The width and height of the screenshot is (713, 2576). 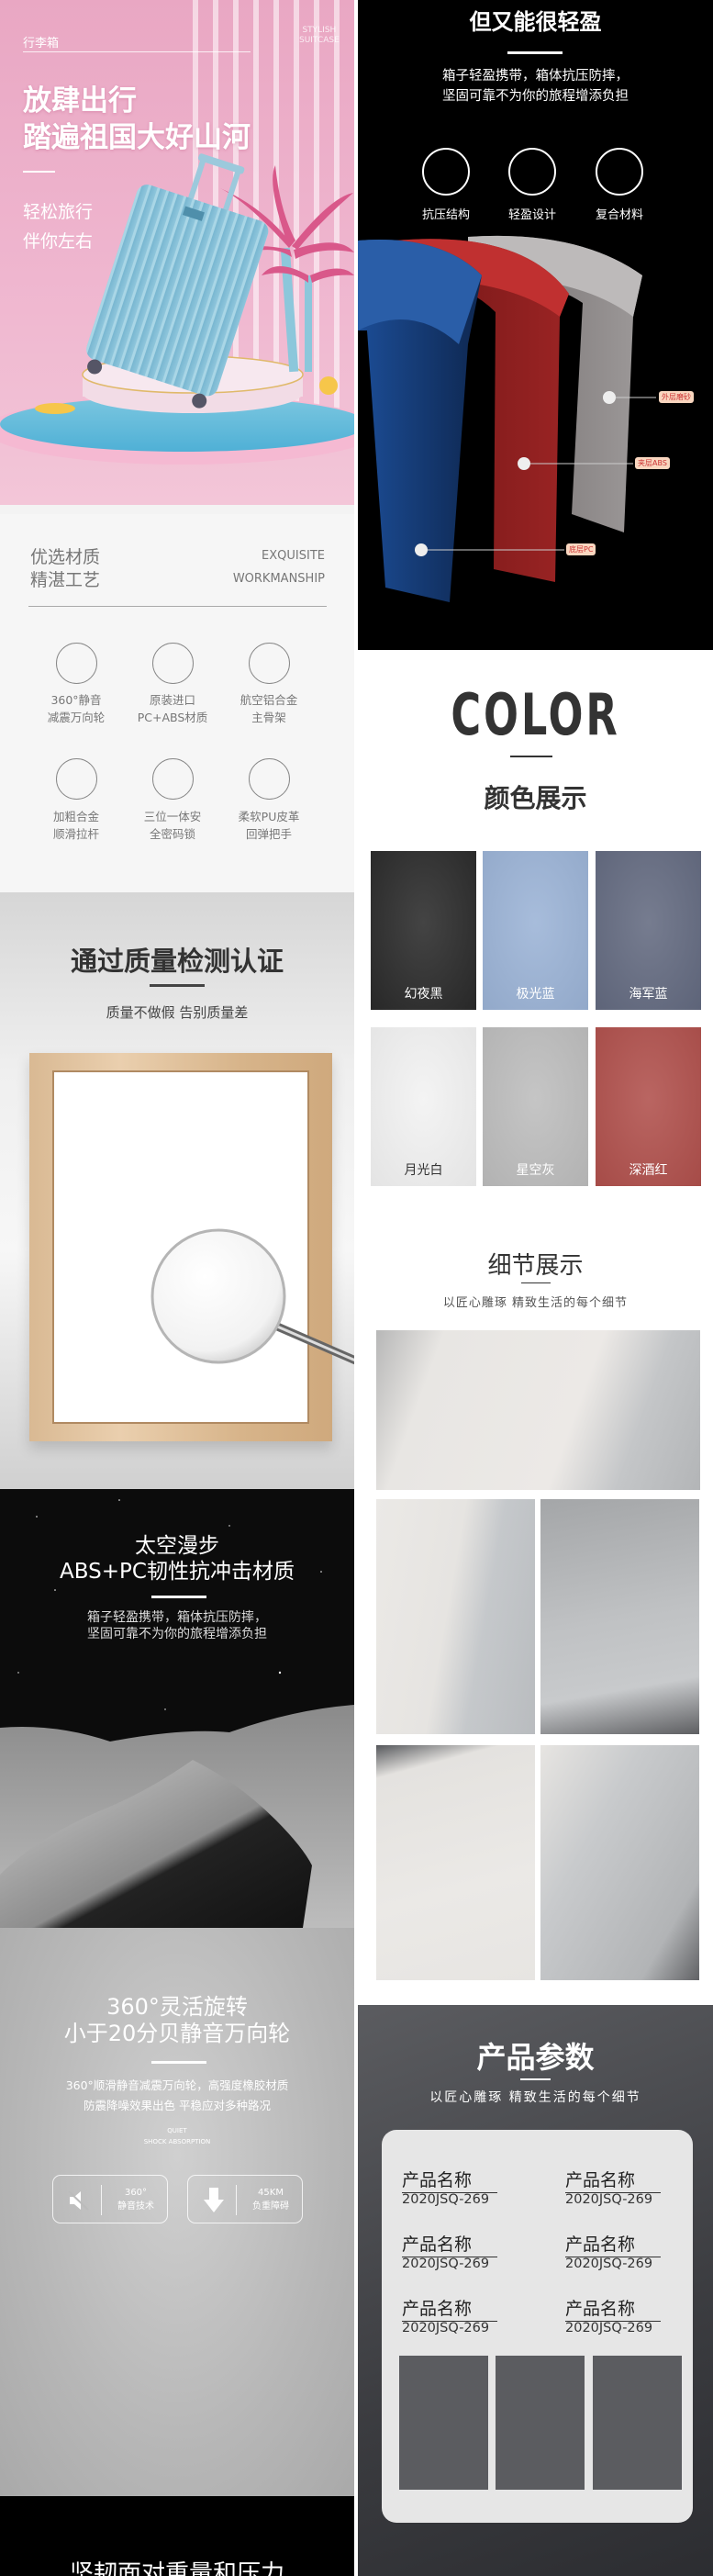 What do you see at coordinates (676, 397) in the screenshot?
I see `layer-tag-outer: 外层磨砂` at bounding box center [676, 397].